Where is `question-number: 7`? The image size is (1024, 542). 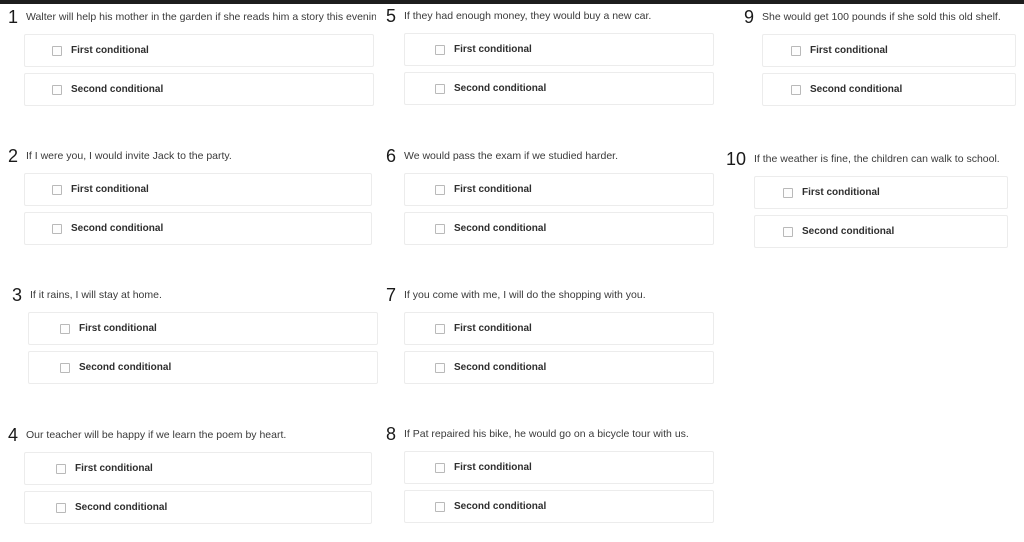
question-number: 7 is located at coordinates (390, 295).